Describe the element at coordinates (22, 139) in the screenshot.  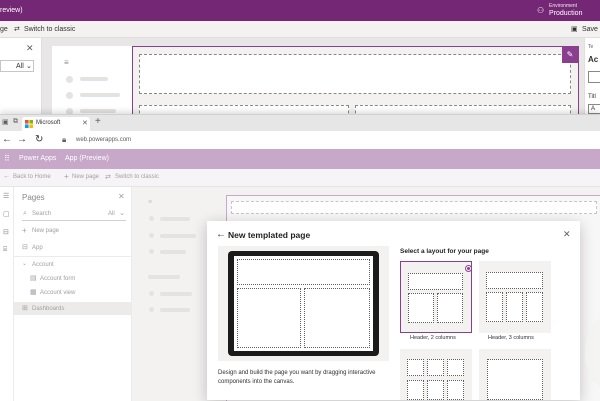
I see `forward-arrow-icon: →` at that location.